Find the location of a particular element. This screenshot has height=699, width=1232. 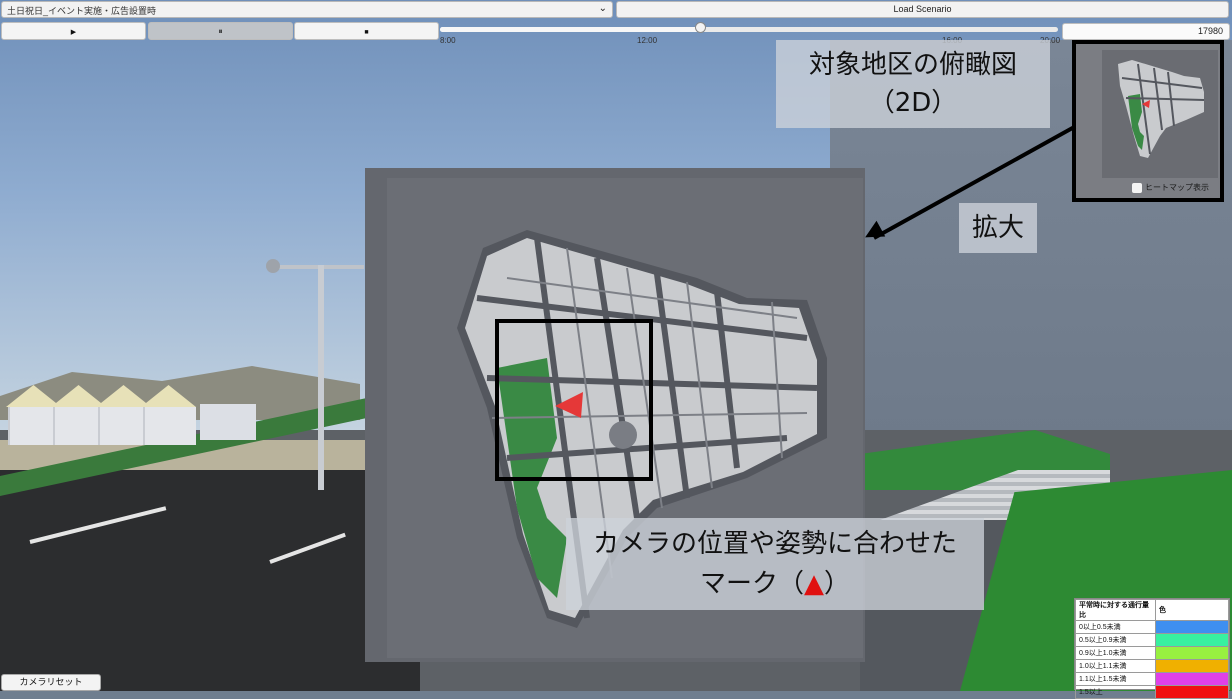

minimap-svg is located at coordinates (1161, 109).